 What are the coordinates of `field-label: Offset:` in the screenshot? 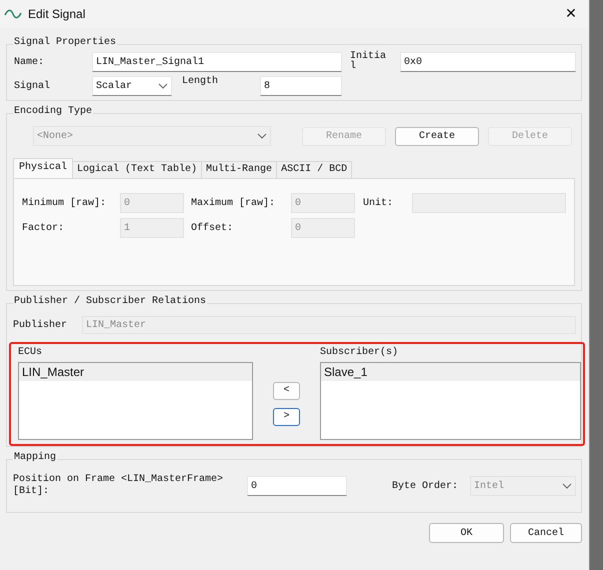 It's located at (212, 228).